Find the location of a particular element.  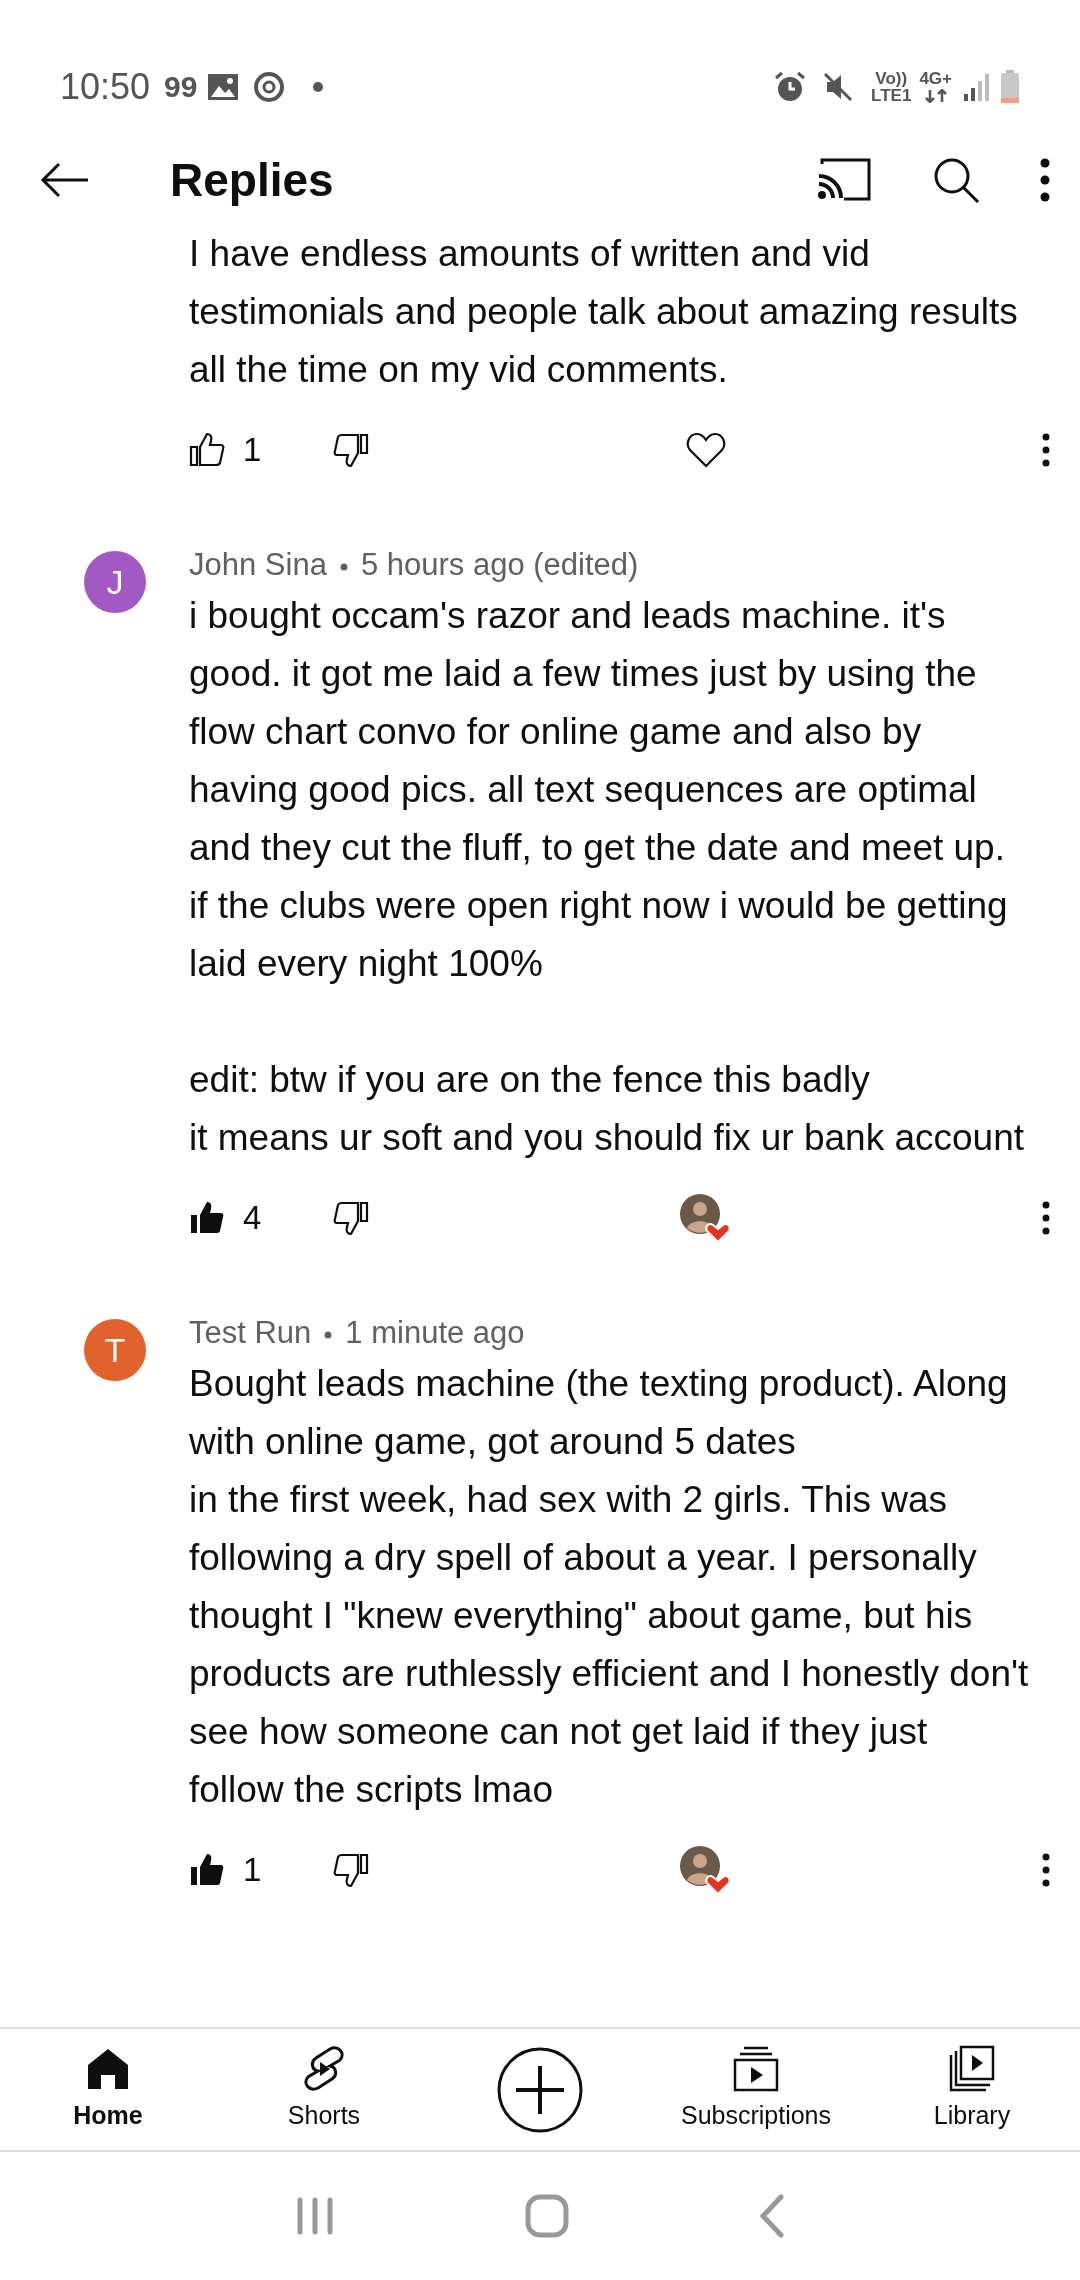

page-title: Replies is located at coordinates (252, 180).